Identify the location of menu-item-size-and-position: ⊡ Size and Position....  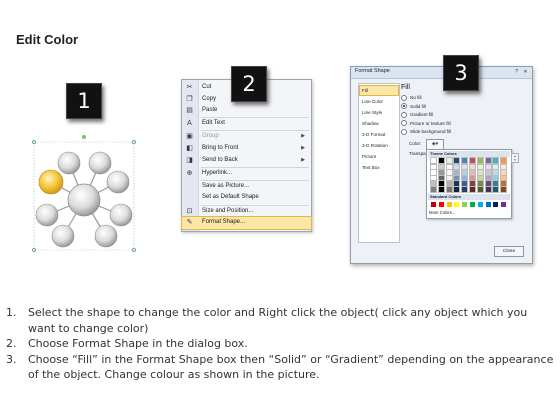
(246, 212).